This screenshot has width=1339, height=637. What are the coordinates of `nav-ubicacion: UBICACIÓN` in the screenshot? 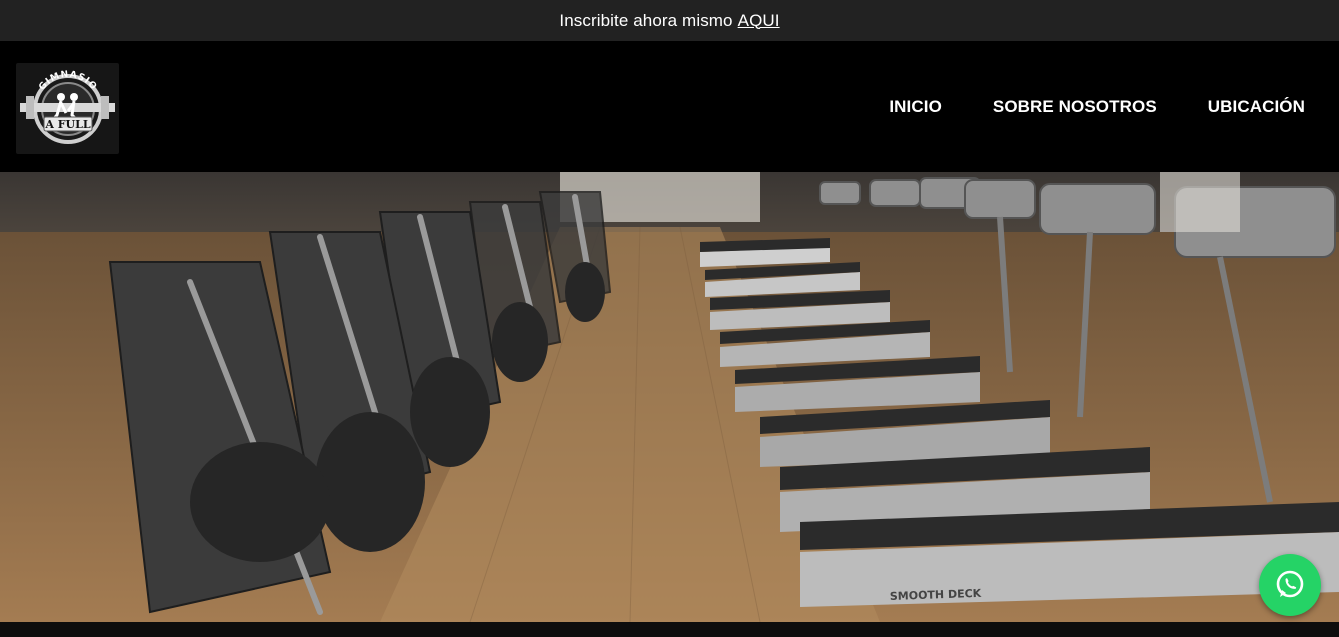 It's located at (1256, 107).